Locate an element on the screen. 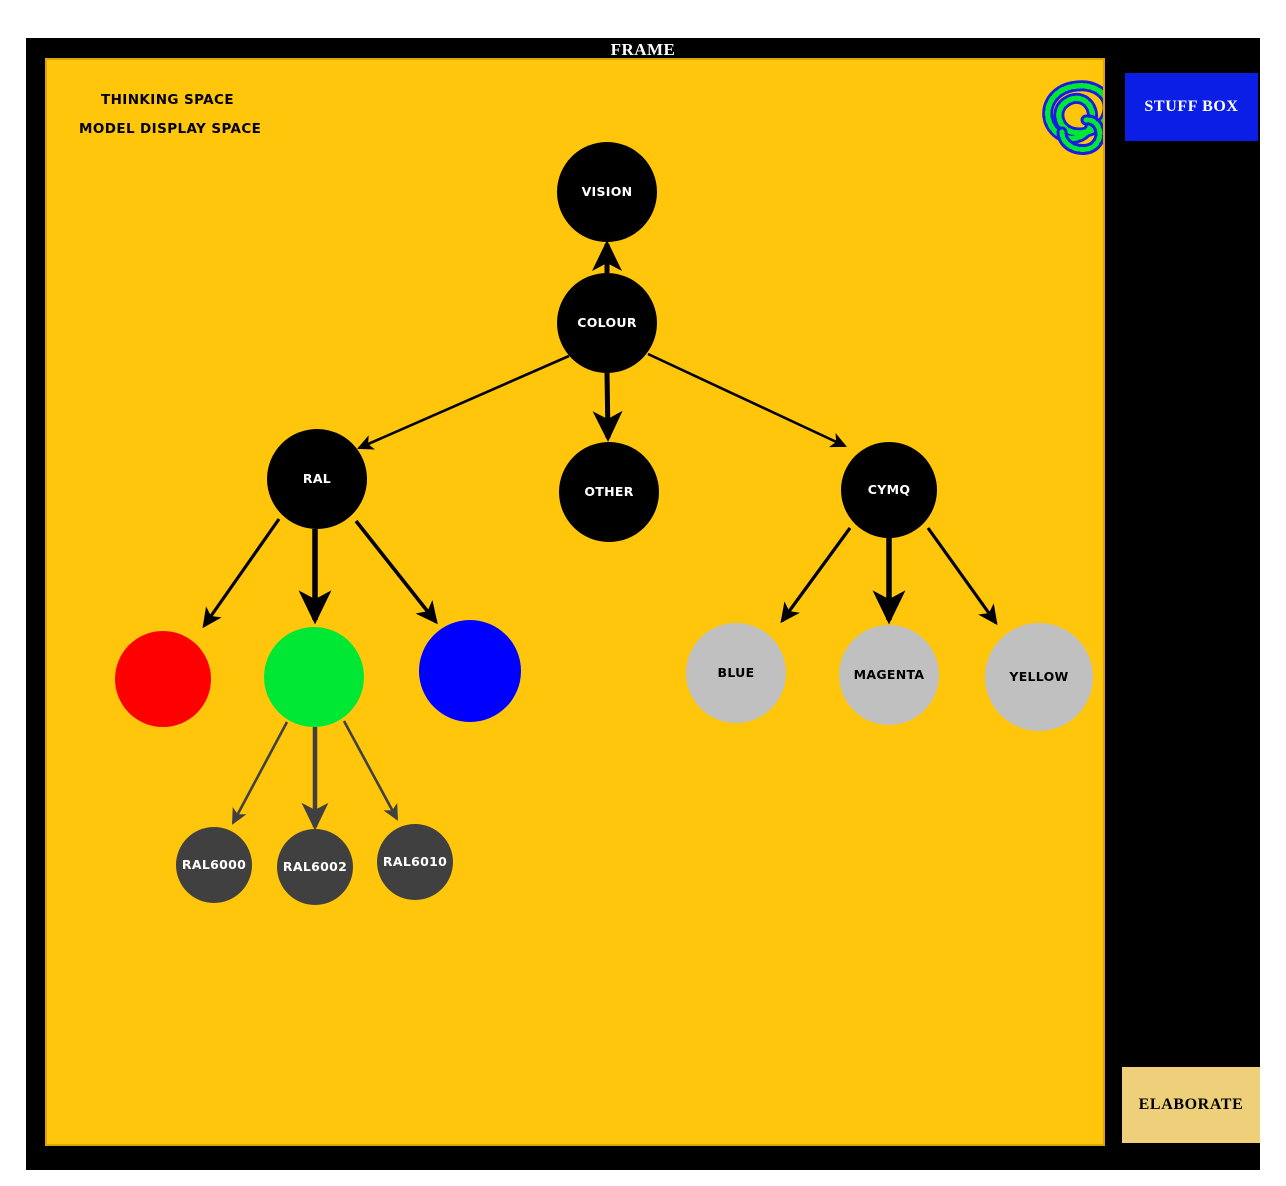 The height and width of the screenshot is (1186, 1286). frame-title: FRAME is located at coordinates (643, 49).